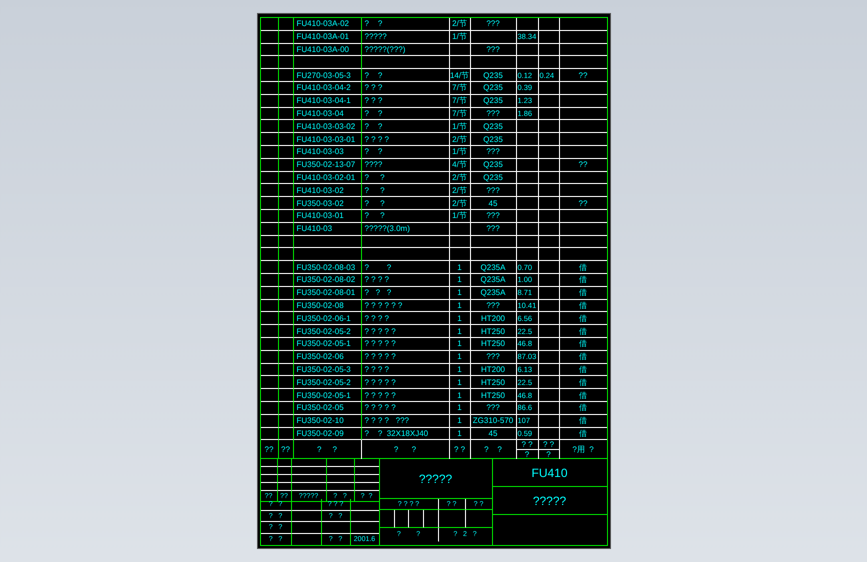 The width and height of the screenshot is (867, 562). I want to click on table-cell: FU410-03-04, so click(328, 114).